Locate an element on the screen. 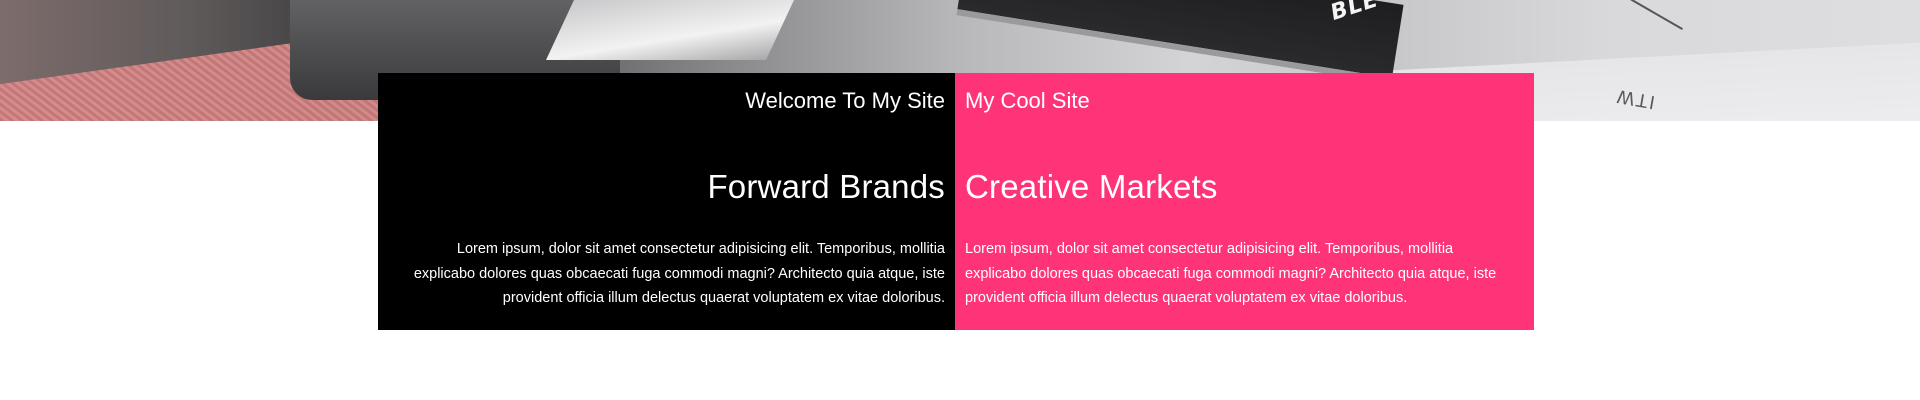  left-site-title: Welcome To My Site is located at coordinates (845, 100).